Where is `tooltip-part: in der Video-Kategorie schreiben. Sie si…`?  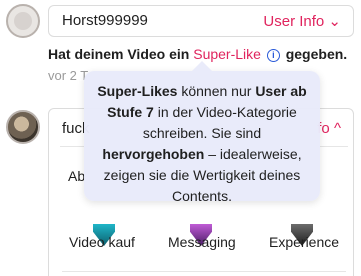 tooltip-part: in der Video-Kategorie schreiben. Sie si… is located at coordinates (219, 122).